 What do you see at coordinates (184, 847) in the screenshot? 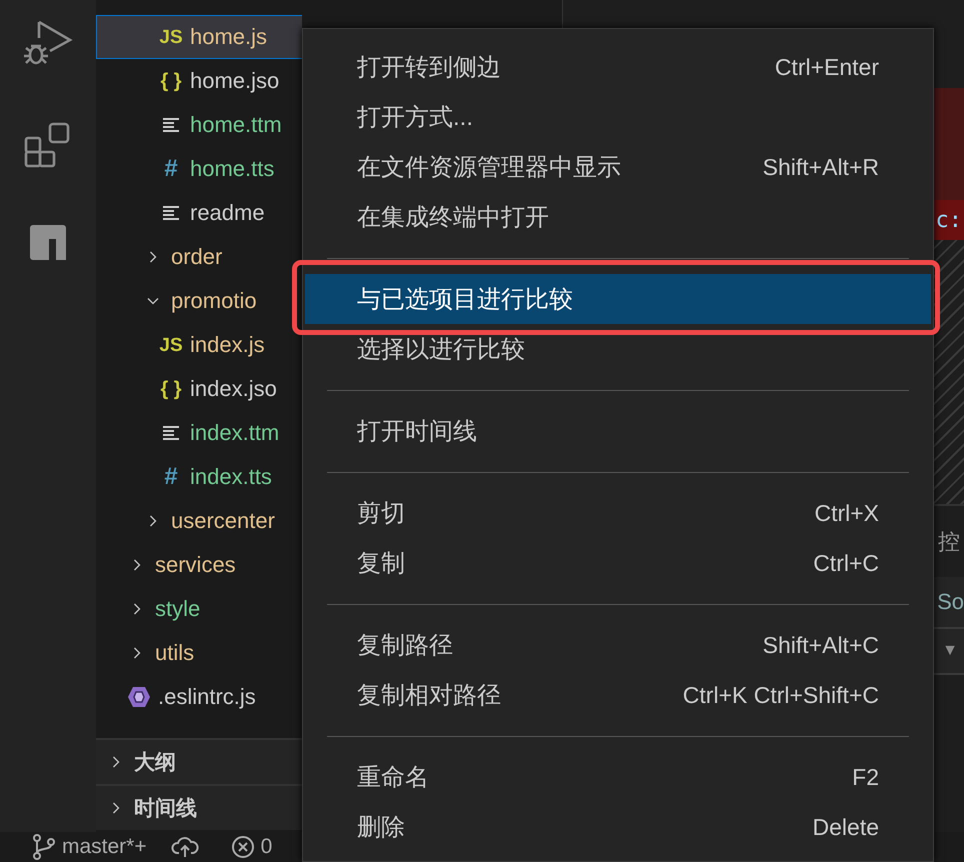
I see `cloud-upload-icon` at bounding box center [184, 847].